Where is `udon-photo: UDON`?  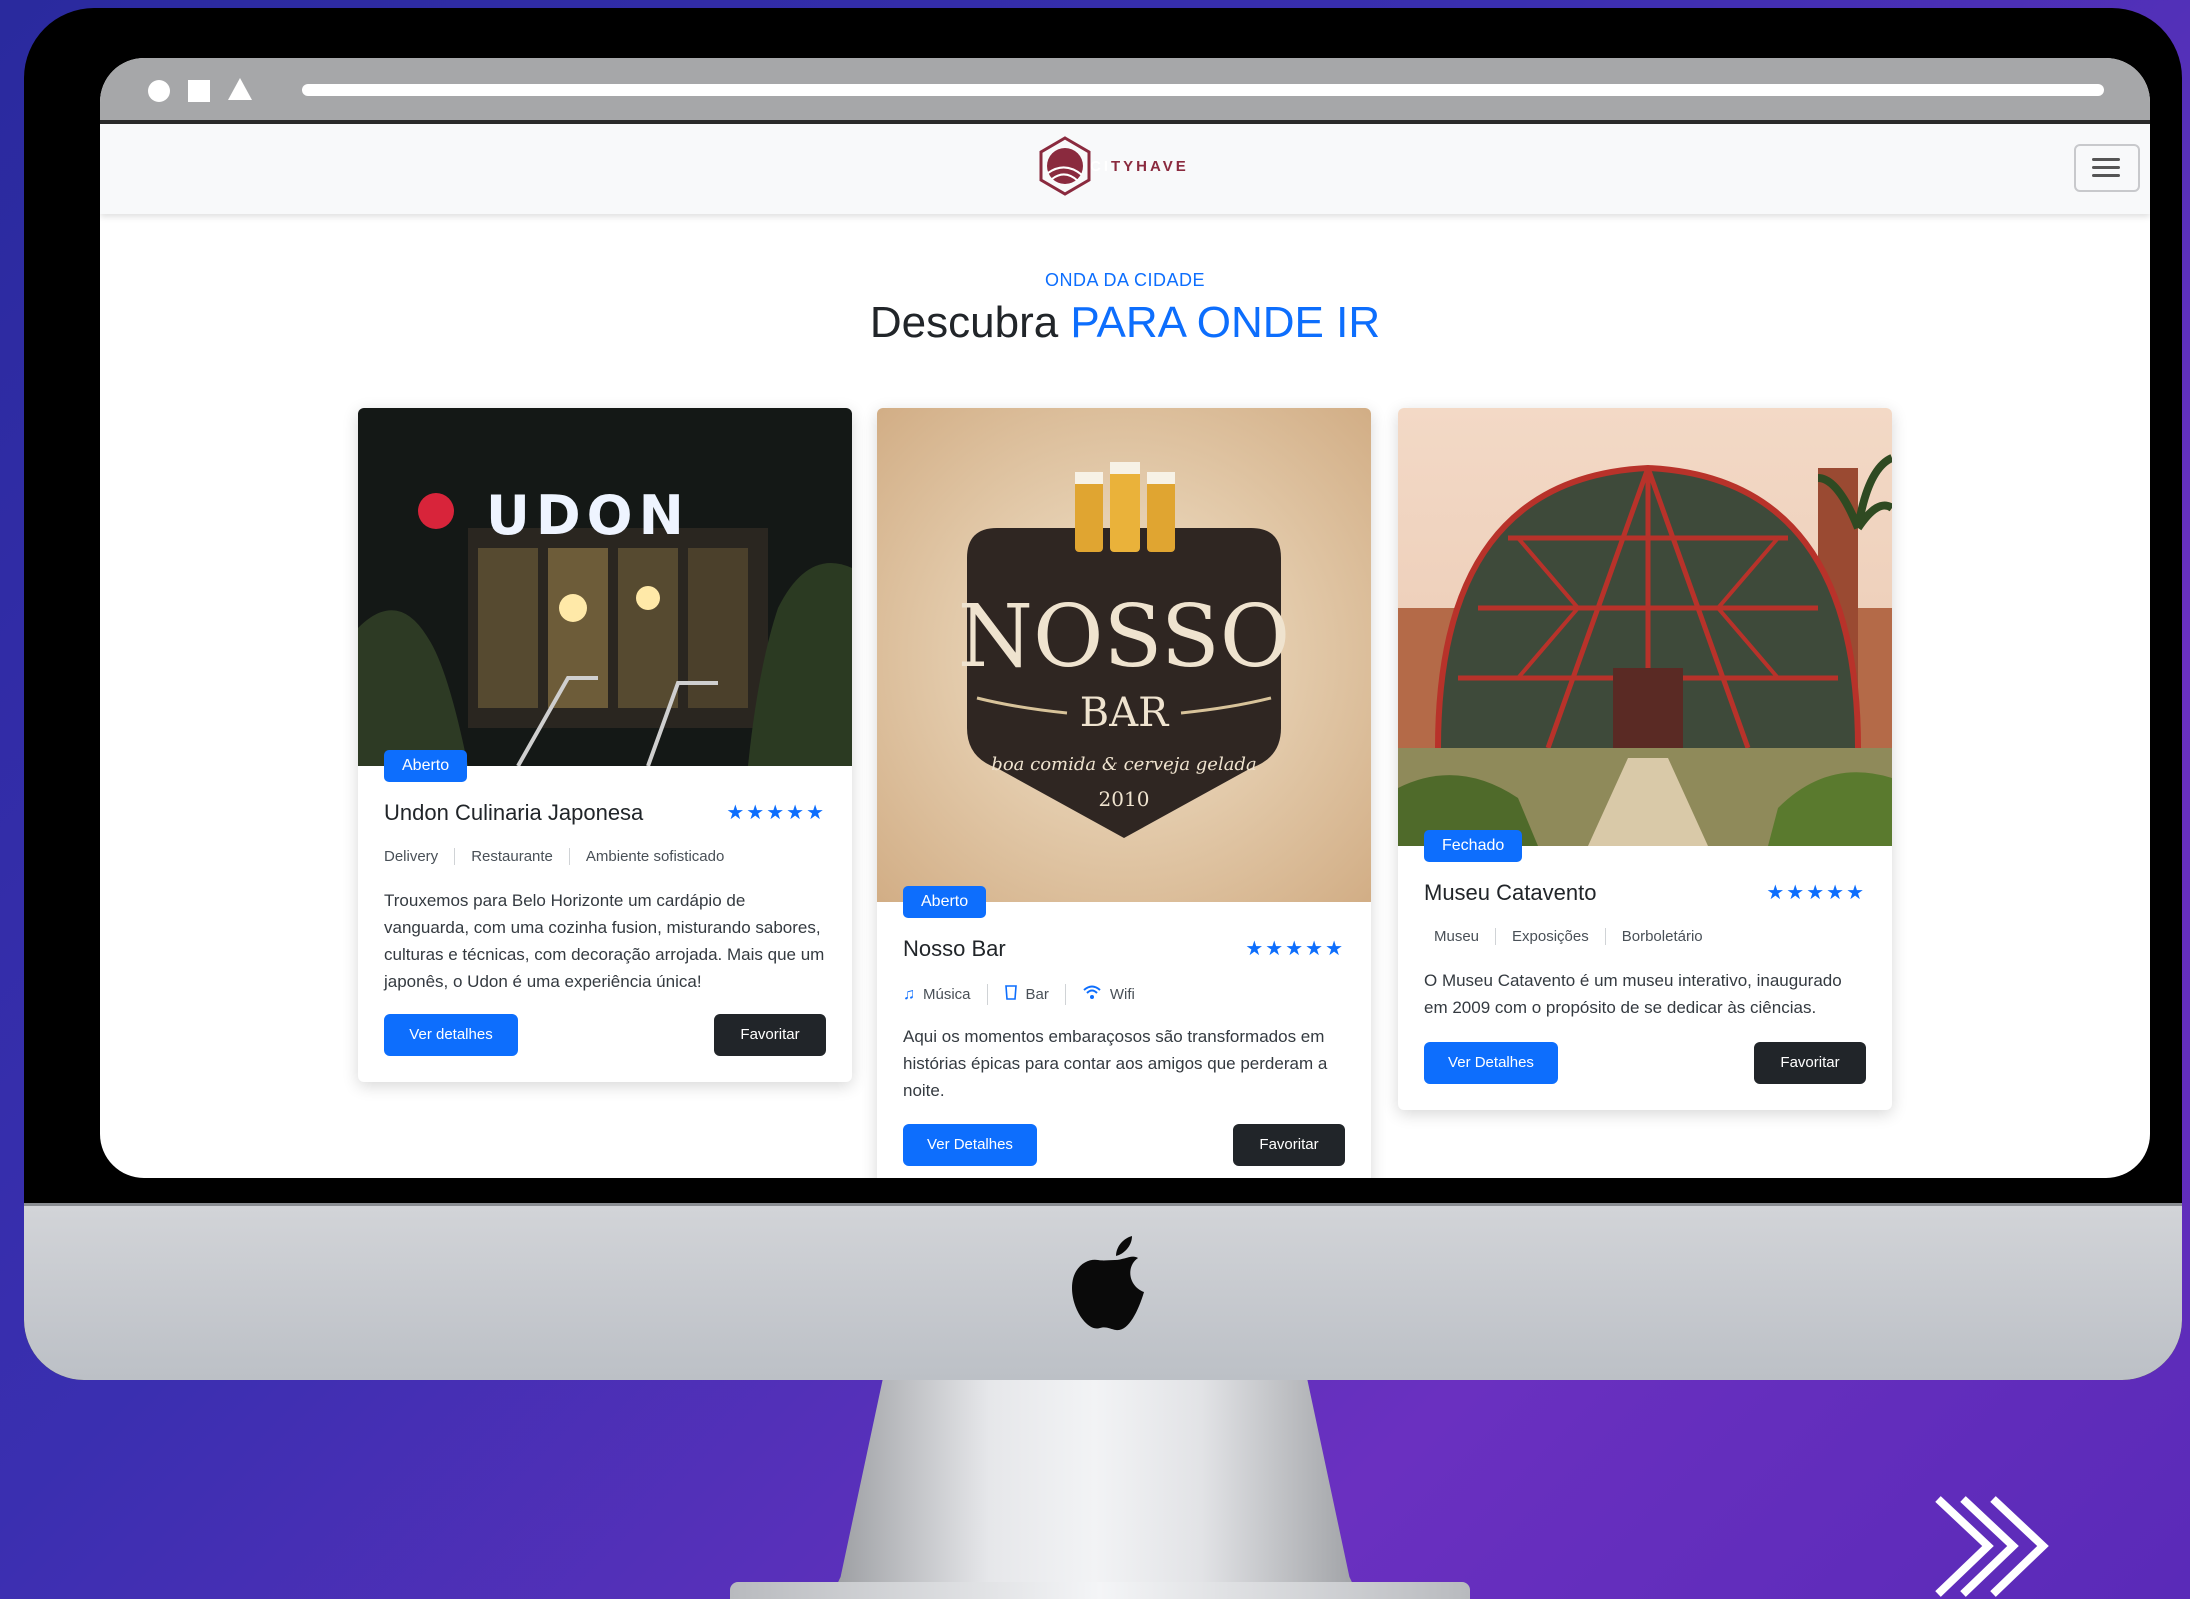
udon-photo: UDON is located at coordinates (605, 587).